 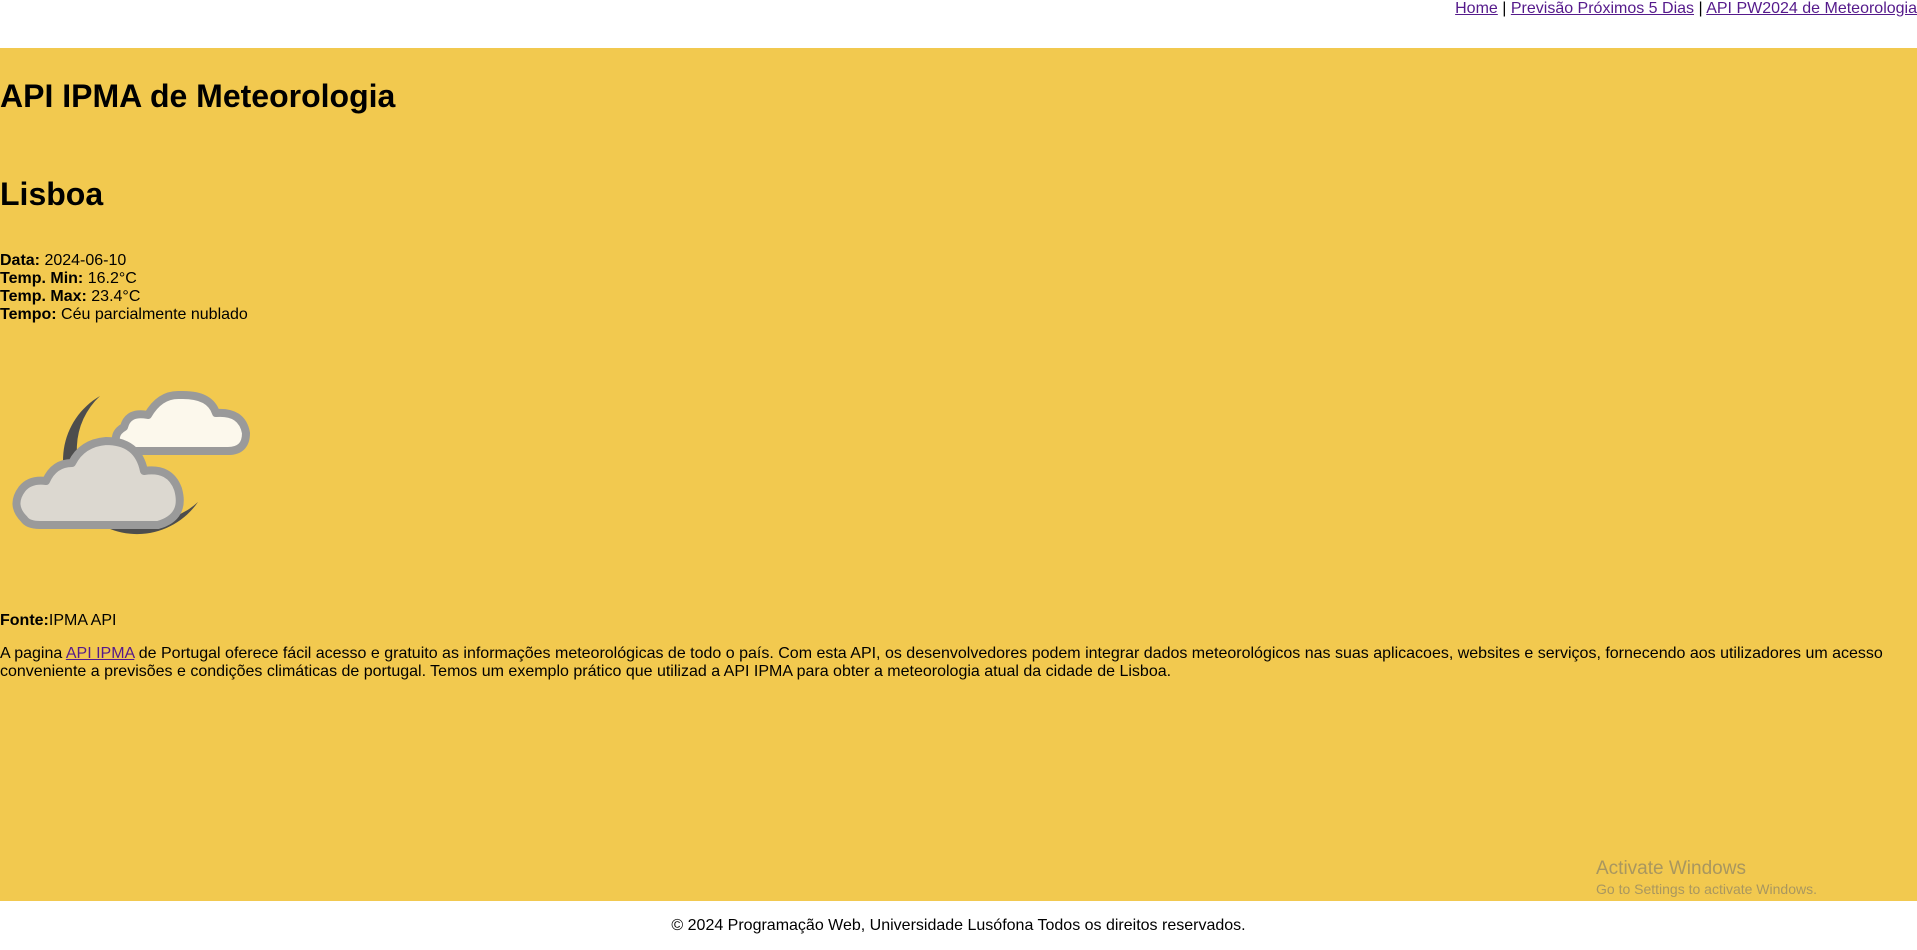 What do you see at coordinates (24, 620) in the screenshot?
I see `source-label: Fonte:` at bounding box center [24, 620].